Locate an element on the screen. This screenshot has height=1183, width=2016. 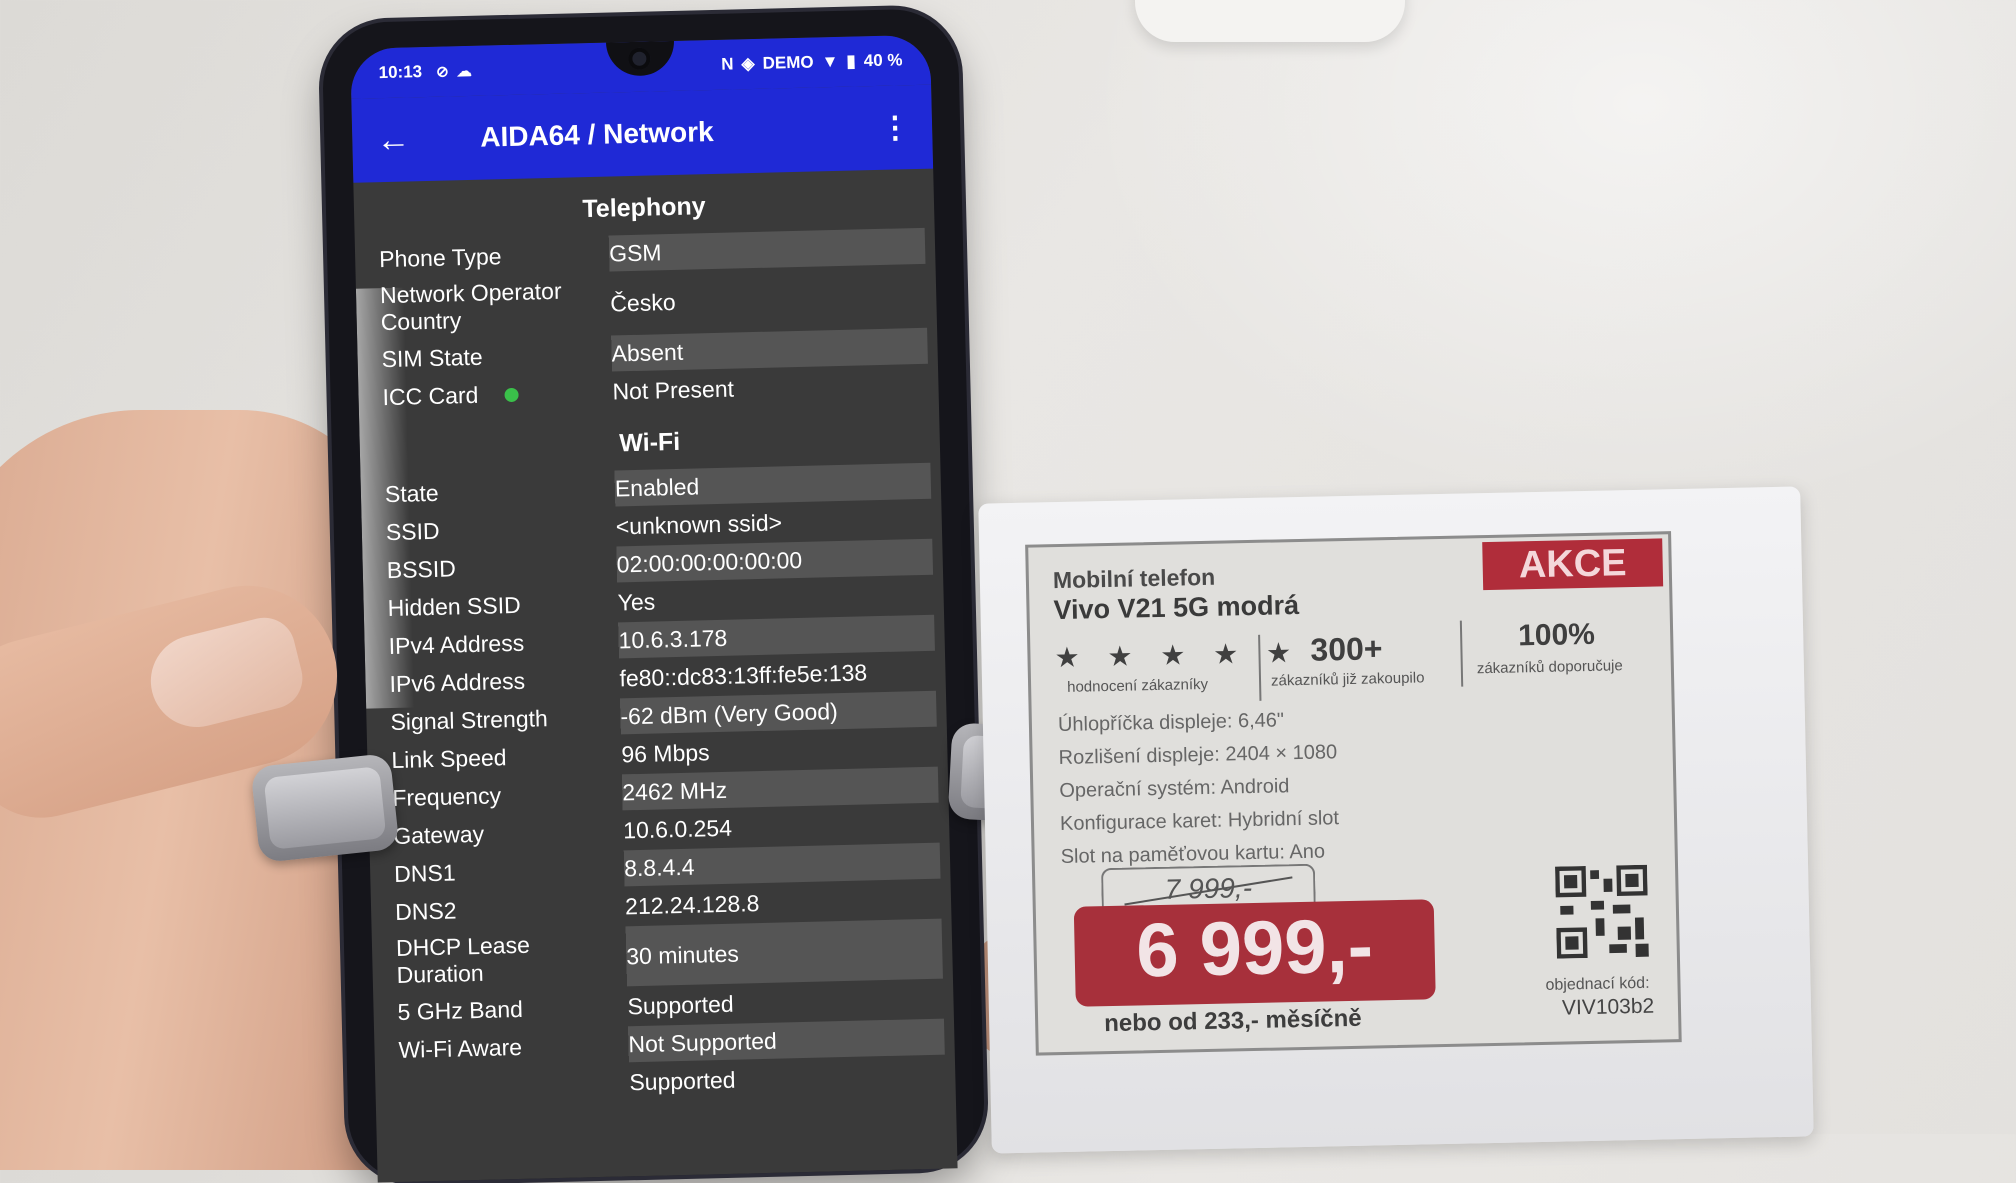
page-title: AIDA64 / Network is located at coordinates (596, 134).